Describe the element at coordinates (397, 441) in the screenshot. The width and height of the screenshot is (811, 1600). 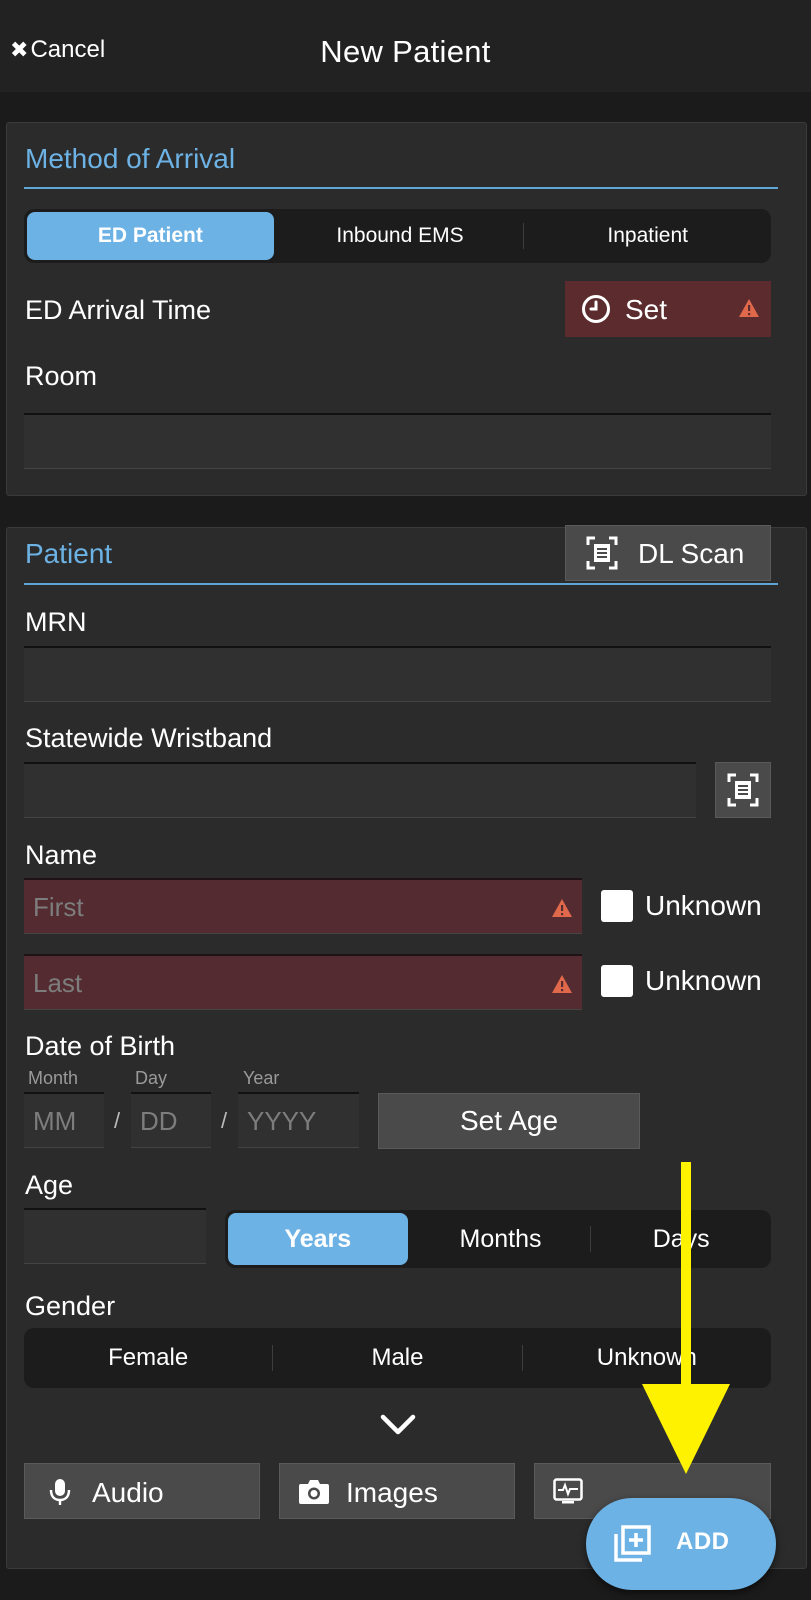
I see `room-input` at that location.